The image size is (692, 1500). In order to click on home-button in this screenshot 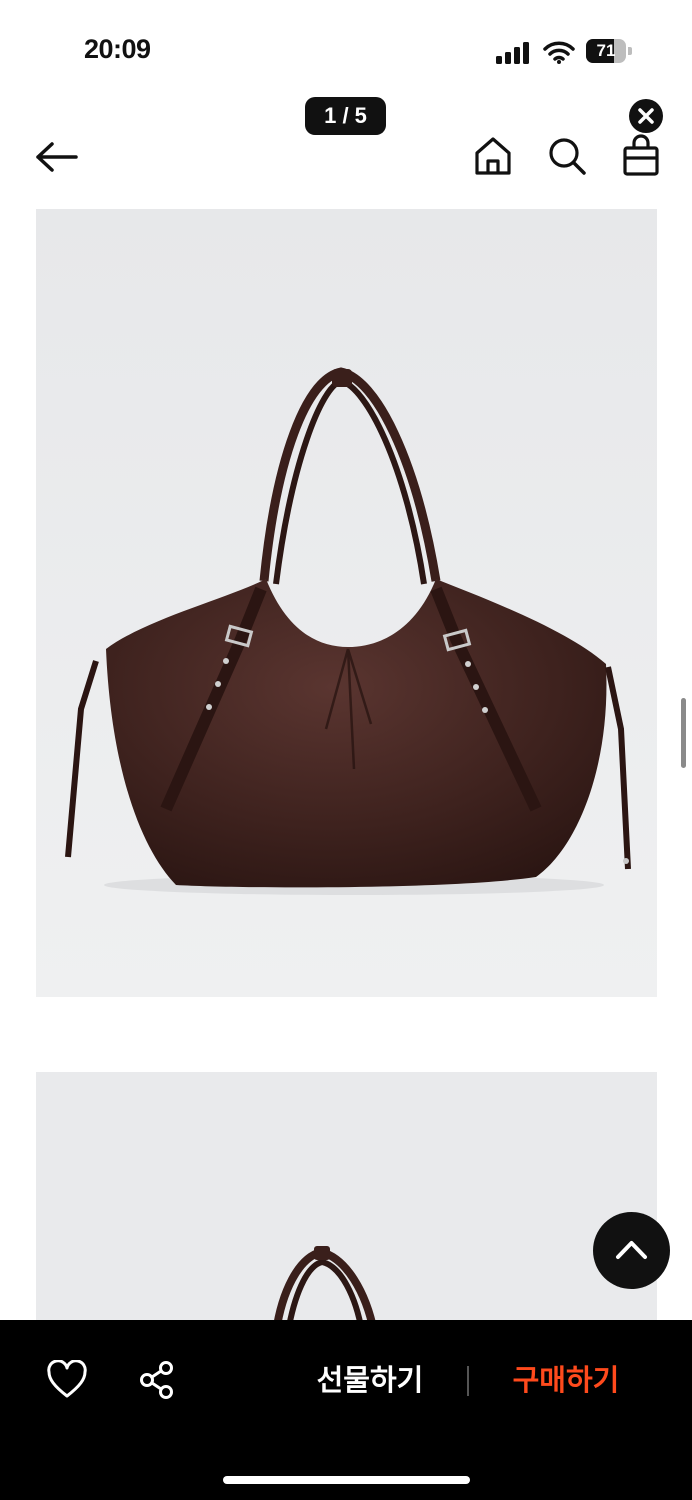, I will do `click(493, 156)`.